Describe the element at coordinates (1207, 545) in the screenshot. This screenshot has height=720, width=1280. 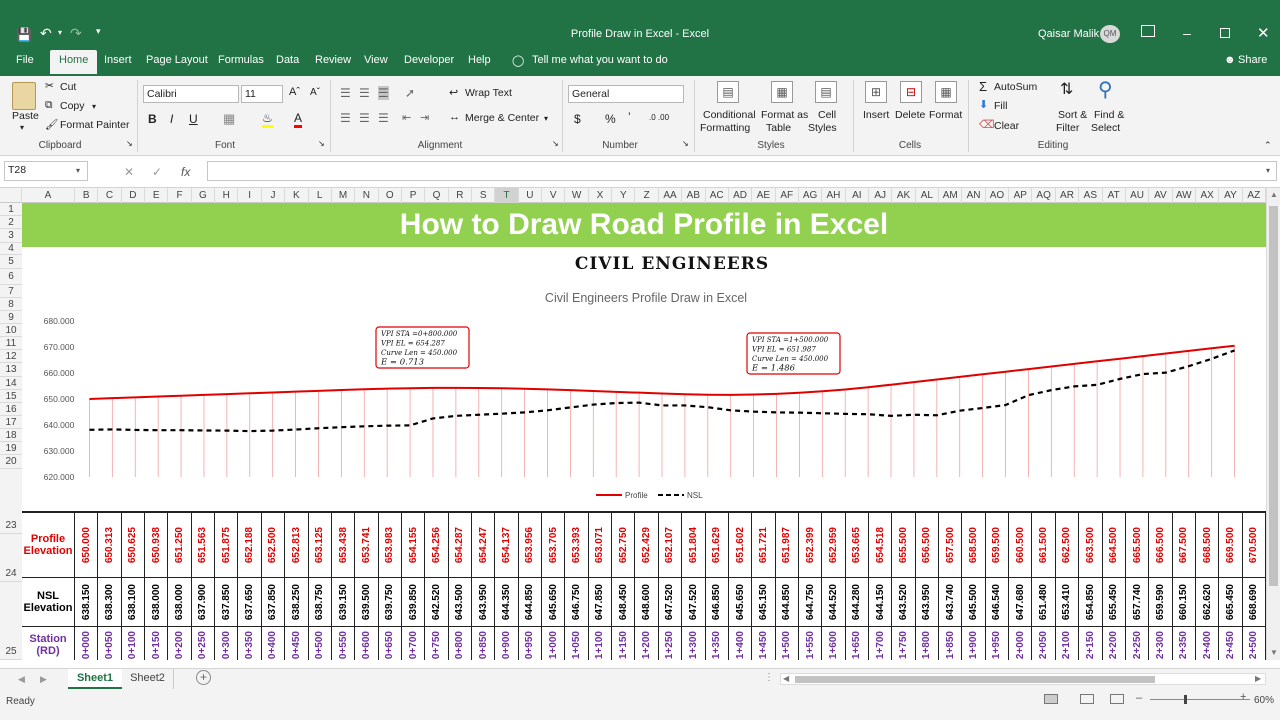
I see `profile-elevation-cell: 668.500` at that location.